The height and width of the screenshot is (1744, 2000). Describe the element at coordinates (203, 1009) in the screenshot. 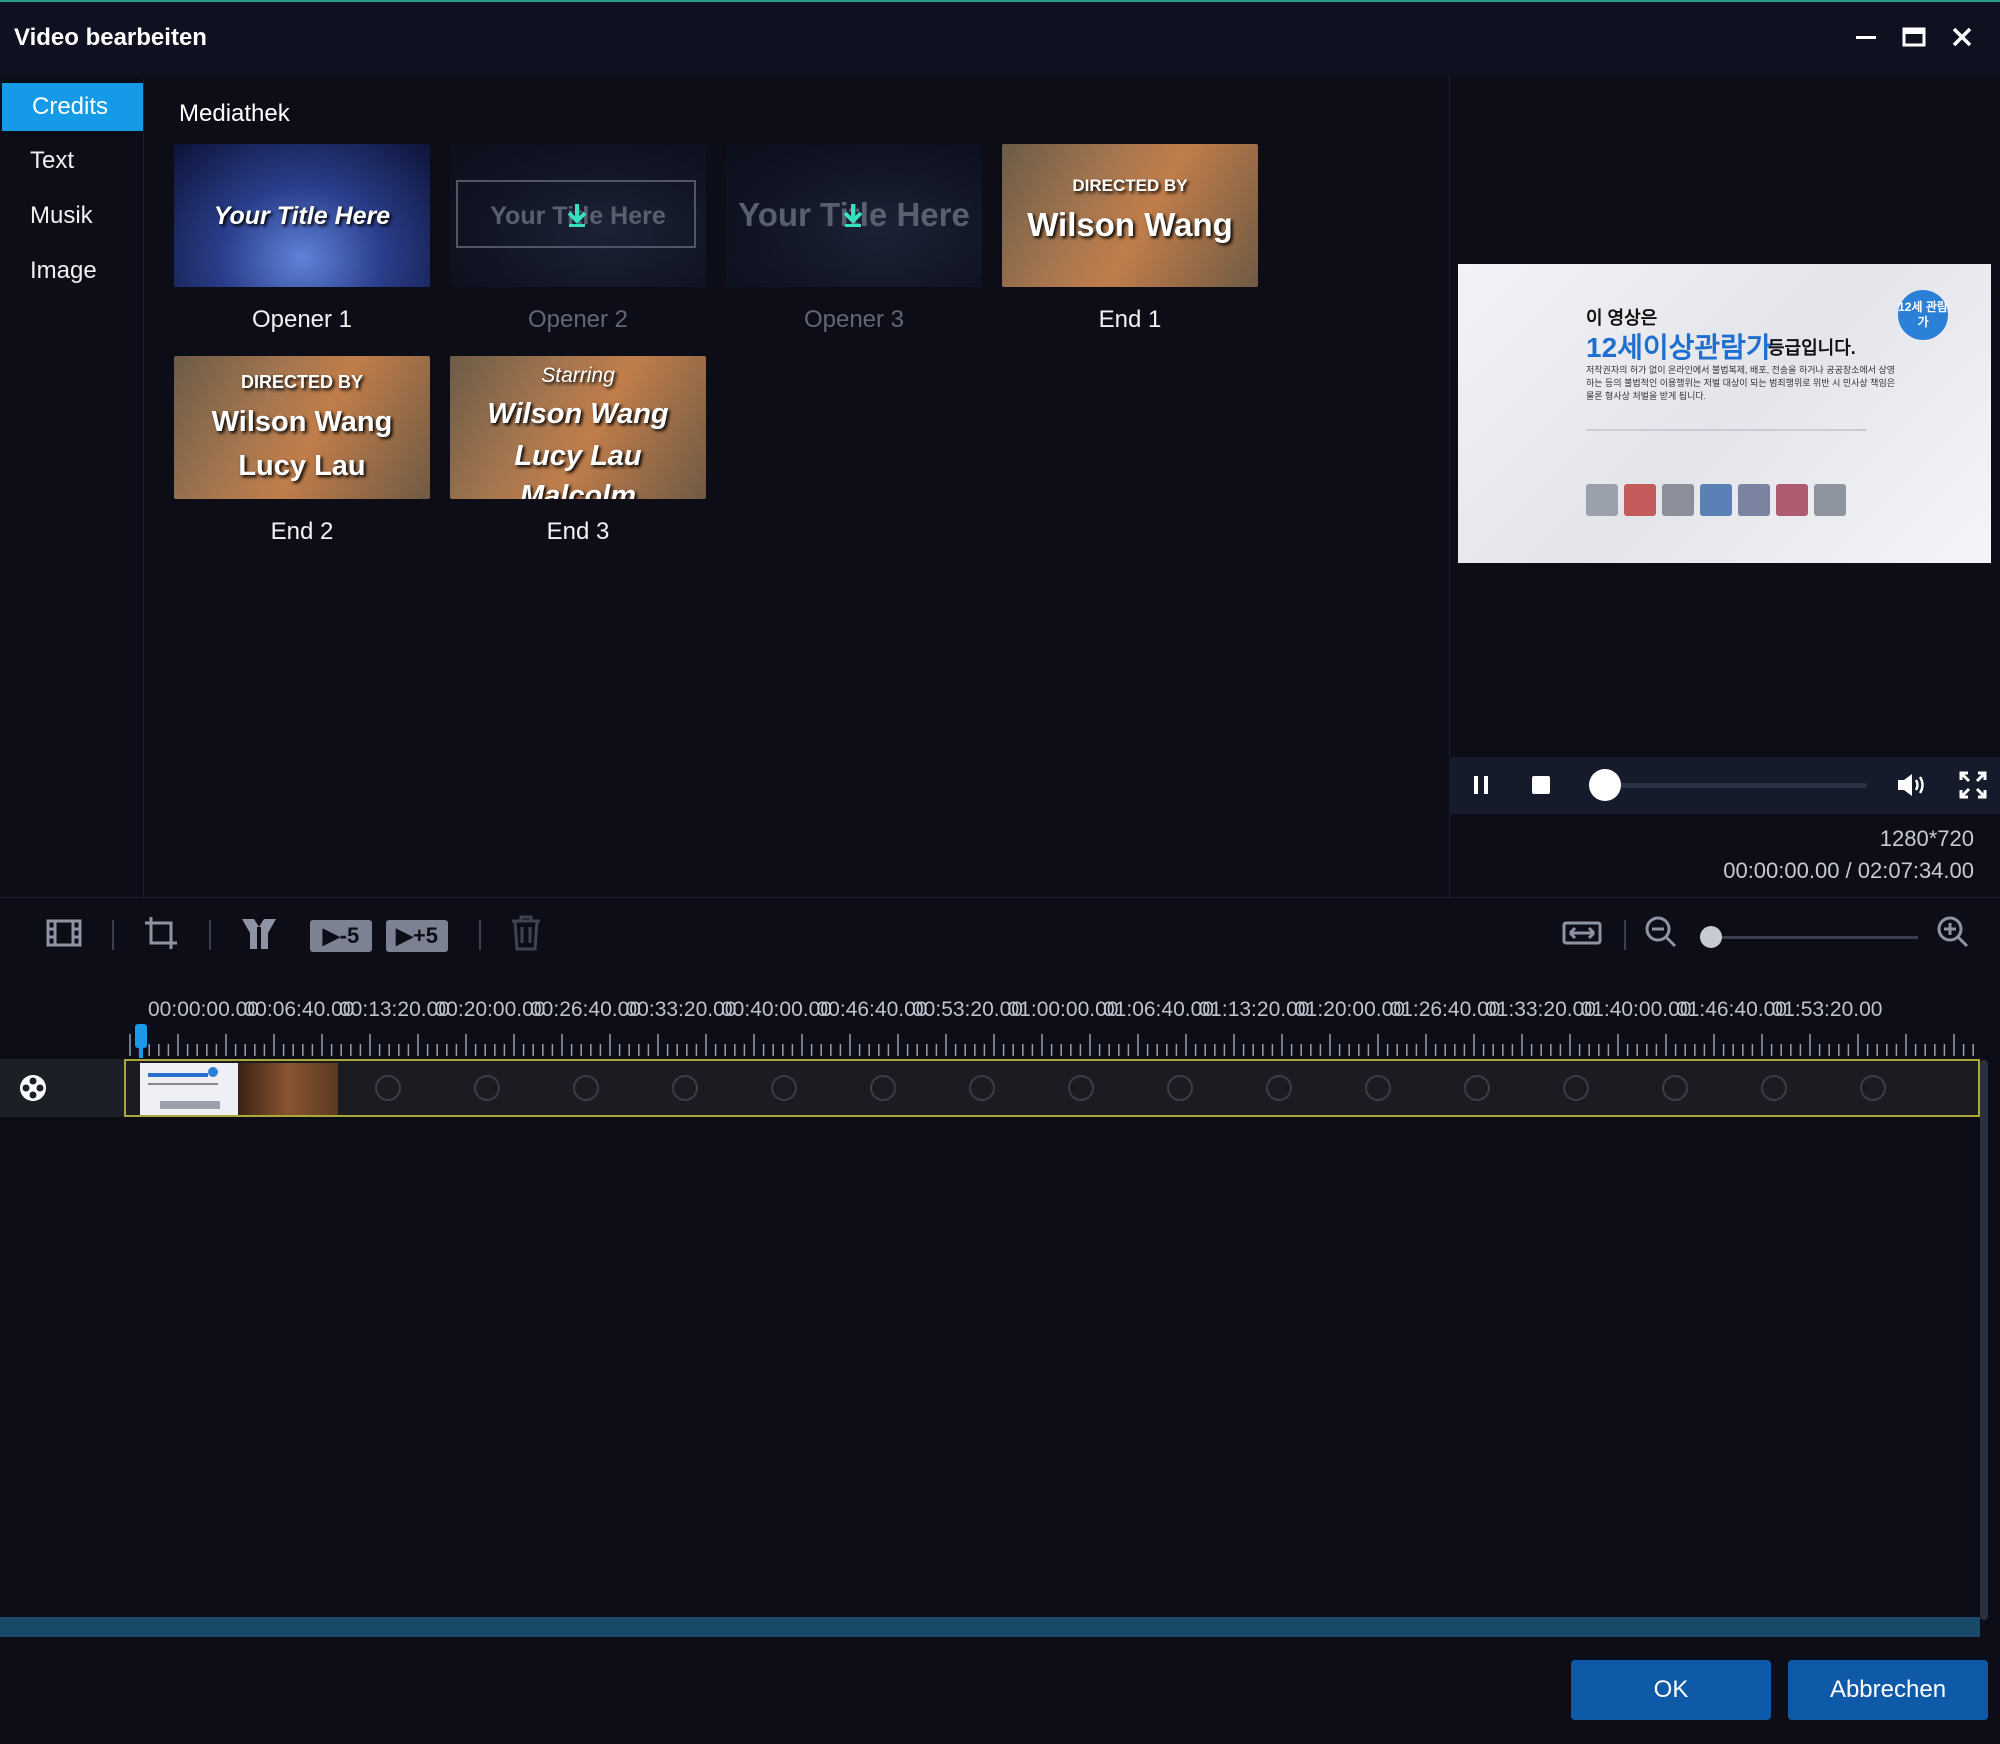

I see `ruler-label: 00:00:00.00` at that location.